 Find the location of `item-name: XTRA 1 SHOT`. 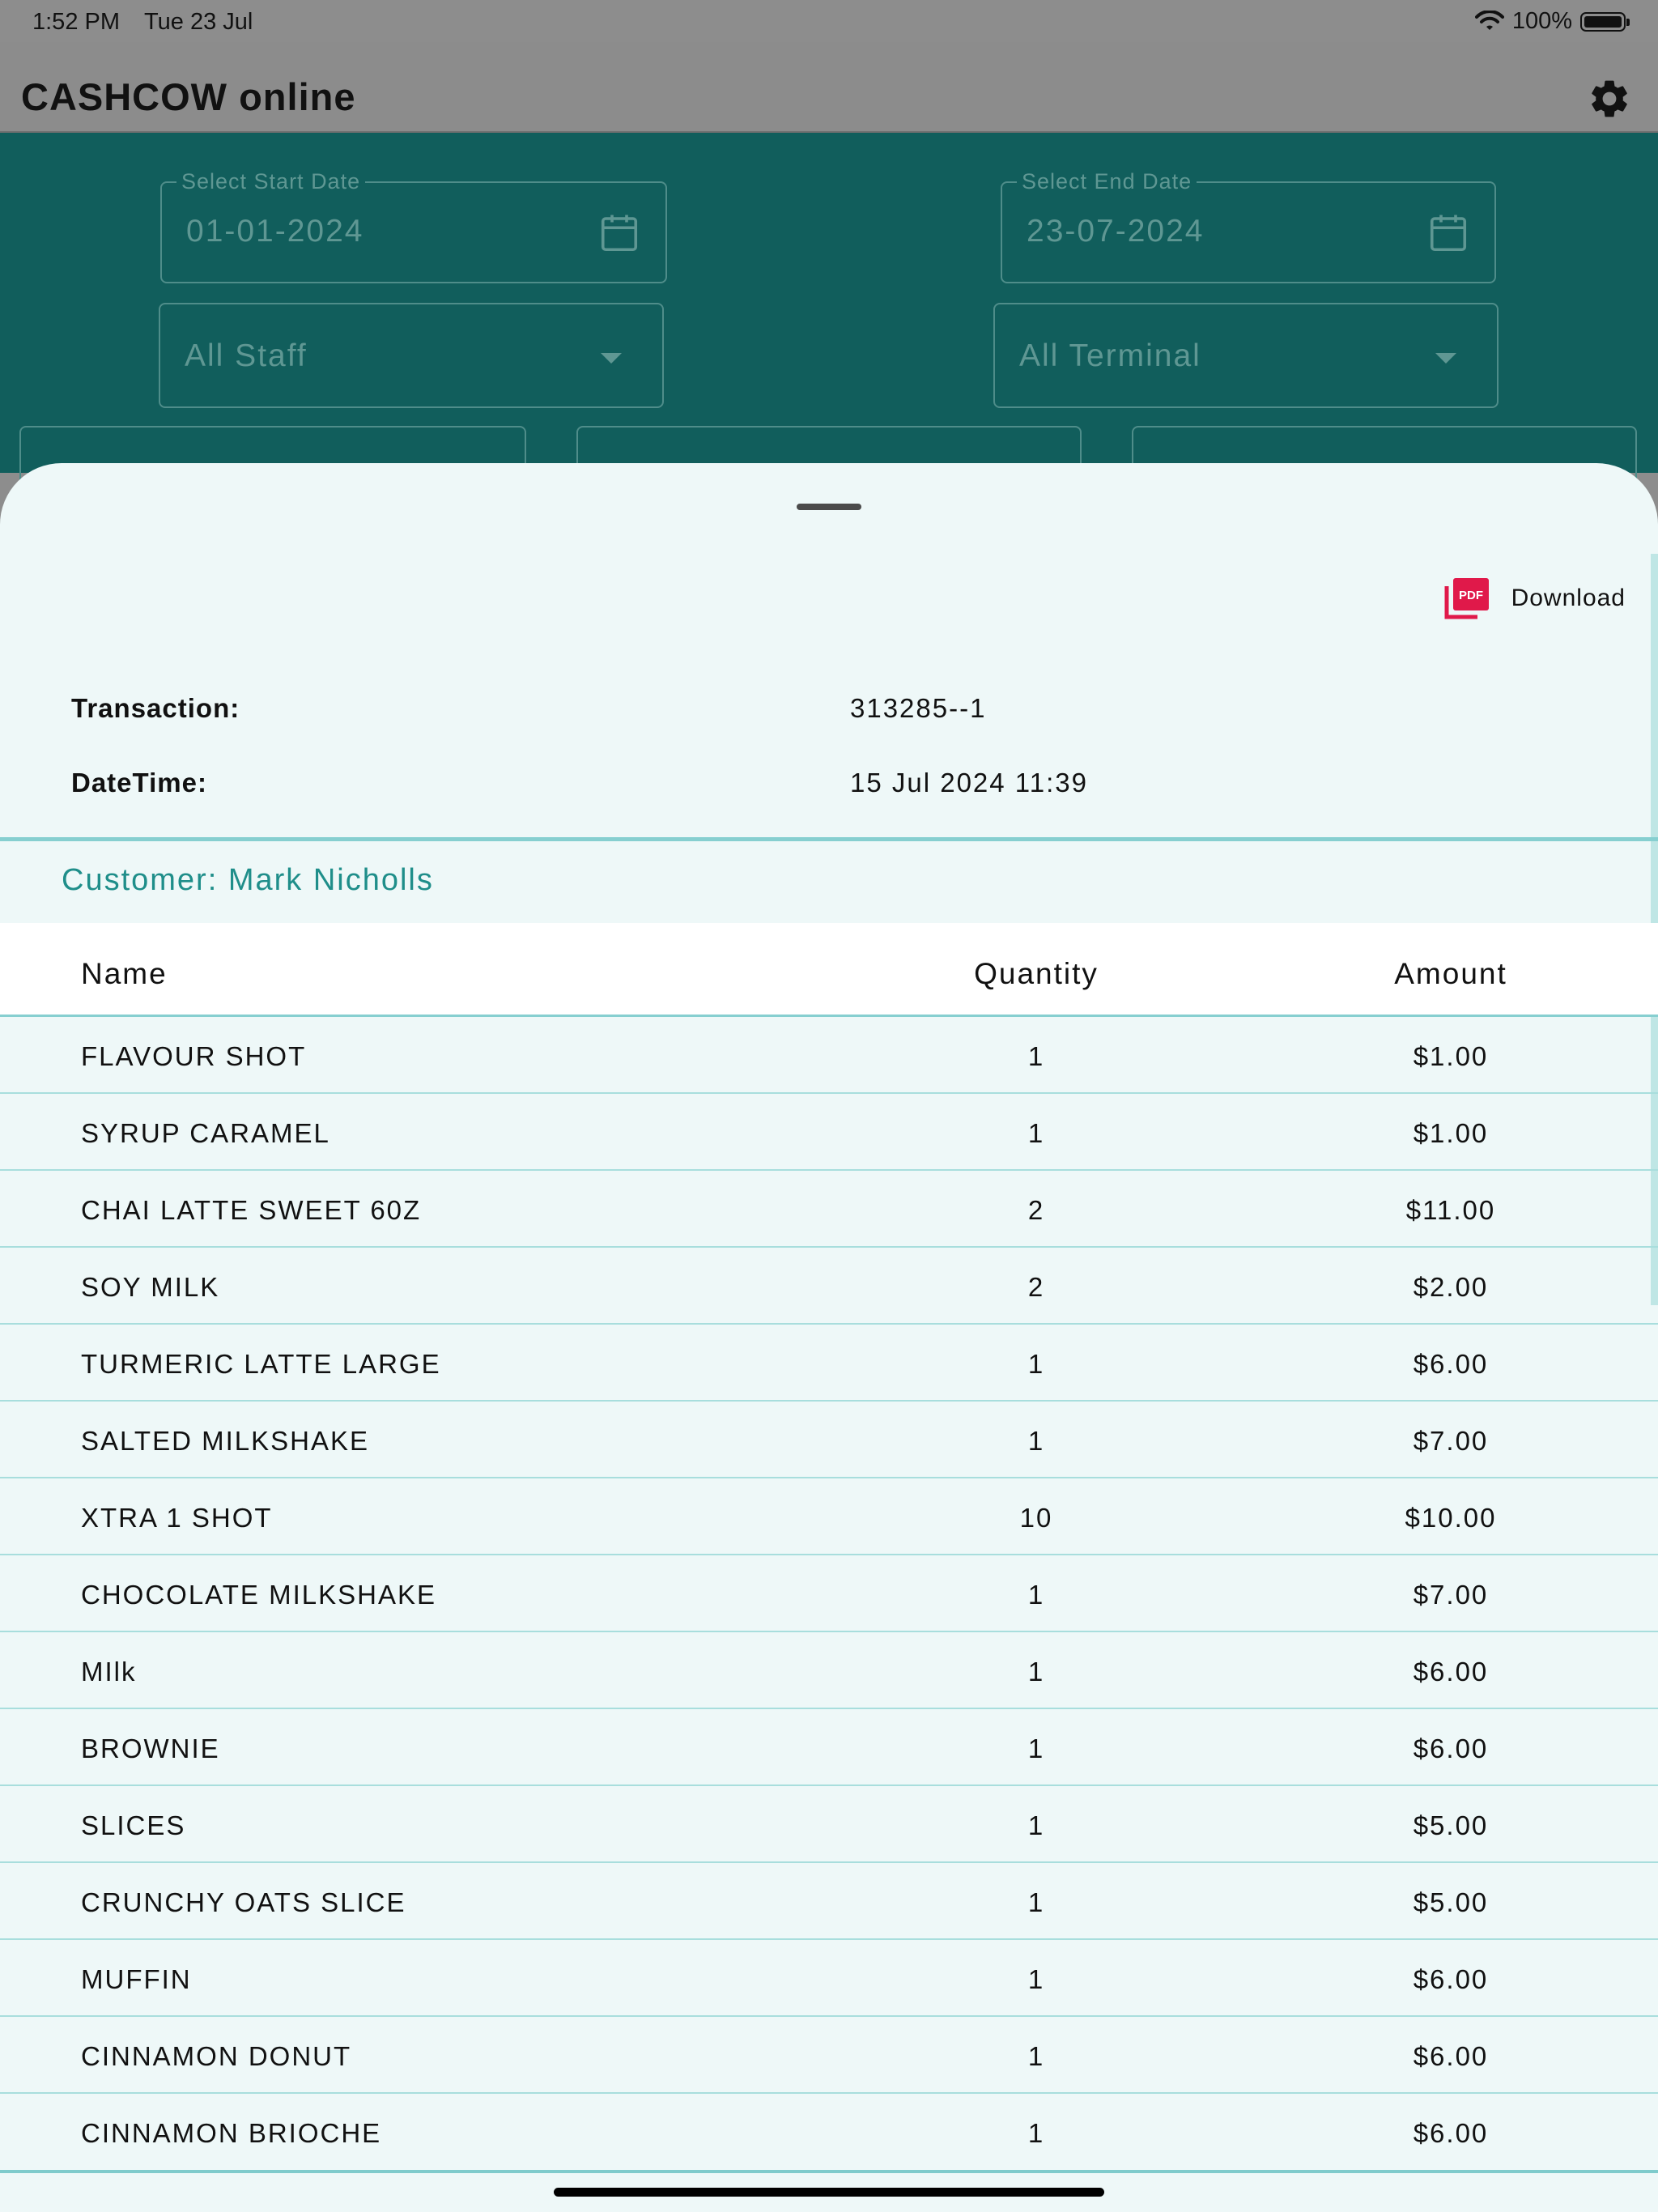

item-name: XTRA 1 SHOT is located at coordinates (177, 1518).